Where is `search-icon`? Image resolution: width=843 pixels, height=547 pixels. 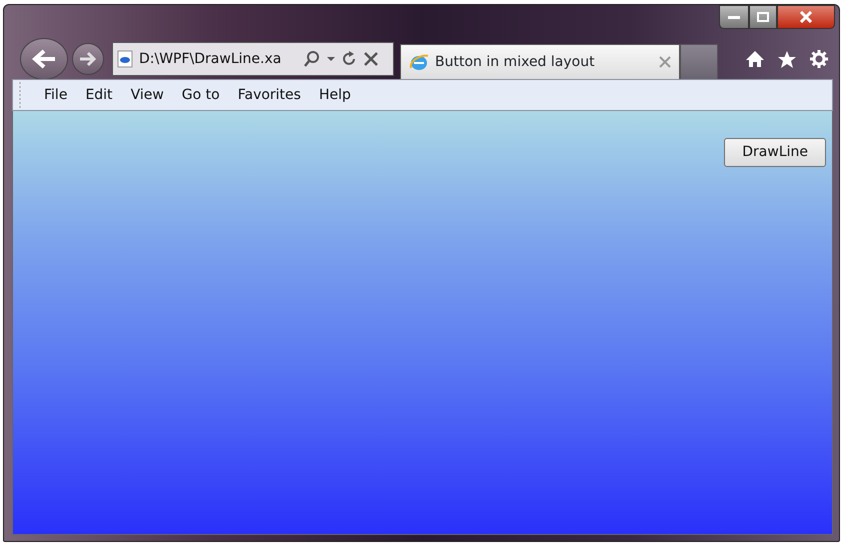
search-icon is located at coordinates (312, 59).